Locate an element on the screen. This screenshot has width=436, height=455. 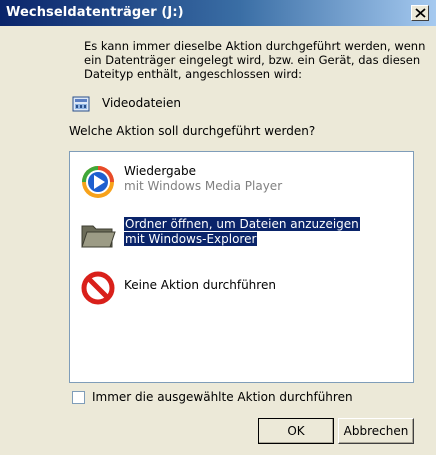
always-do-checkbox-label: Immer die ausgewählte Aktion durchführen is located at coordinates (222, 397).